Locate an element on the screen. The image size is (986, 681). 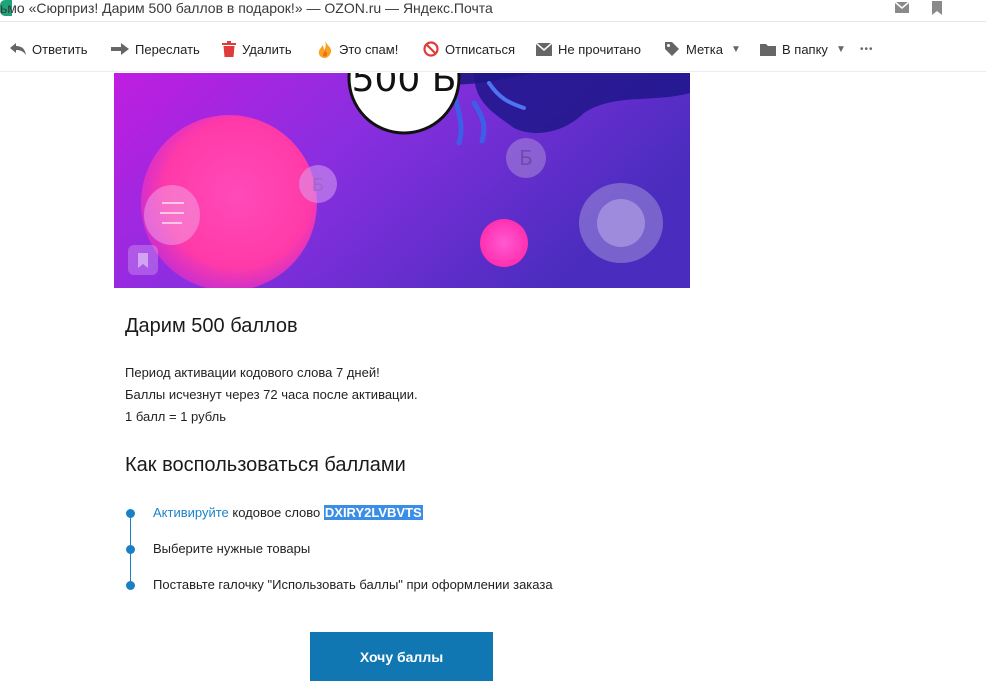
envelope-icon is located at coordinates (544, 49).